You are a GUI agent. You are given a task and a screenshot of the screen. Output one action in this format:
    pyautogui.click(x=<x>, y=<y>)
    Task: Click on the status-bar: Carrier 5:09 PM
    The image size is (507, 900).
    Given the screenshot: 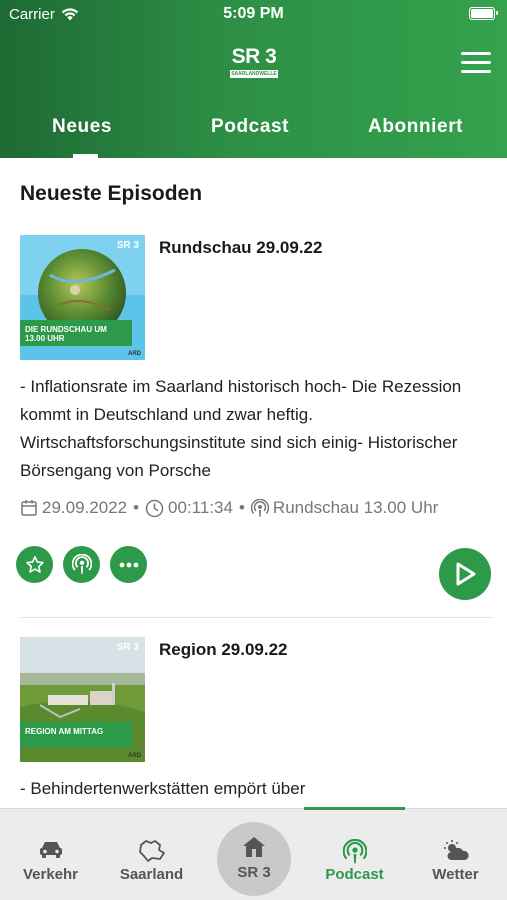 What is the action you would take?
    pyautogui.click(x=253, y=14)
    